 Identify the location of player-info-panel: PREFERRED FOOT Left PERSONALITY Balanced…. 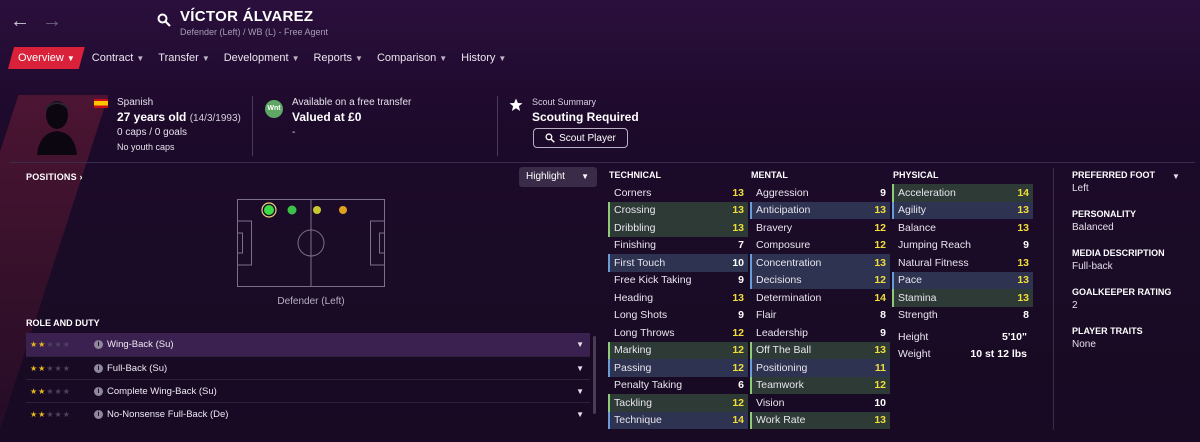
(1131, 267).